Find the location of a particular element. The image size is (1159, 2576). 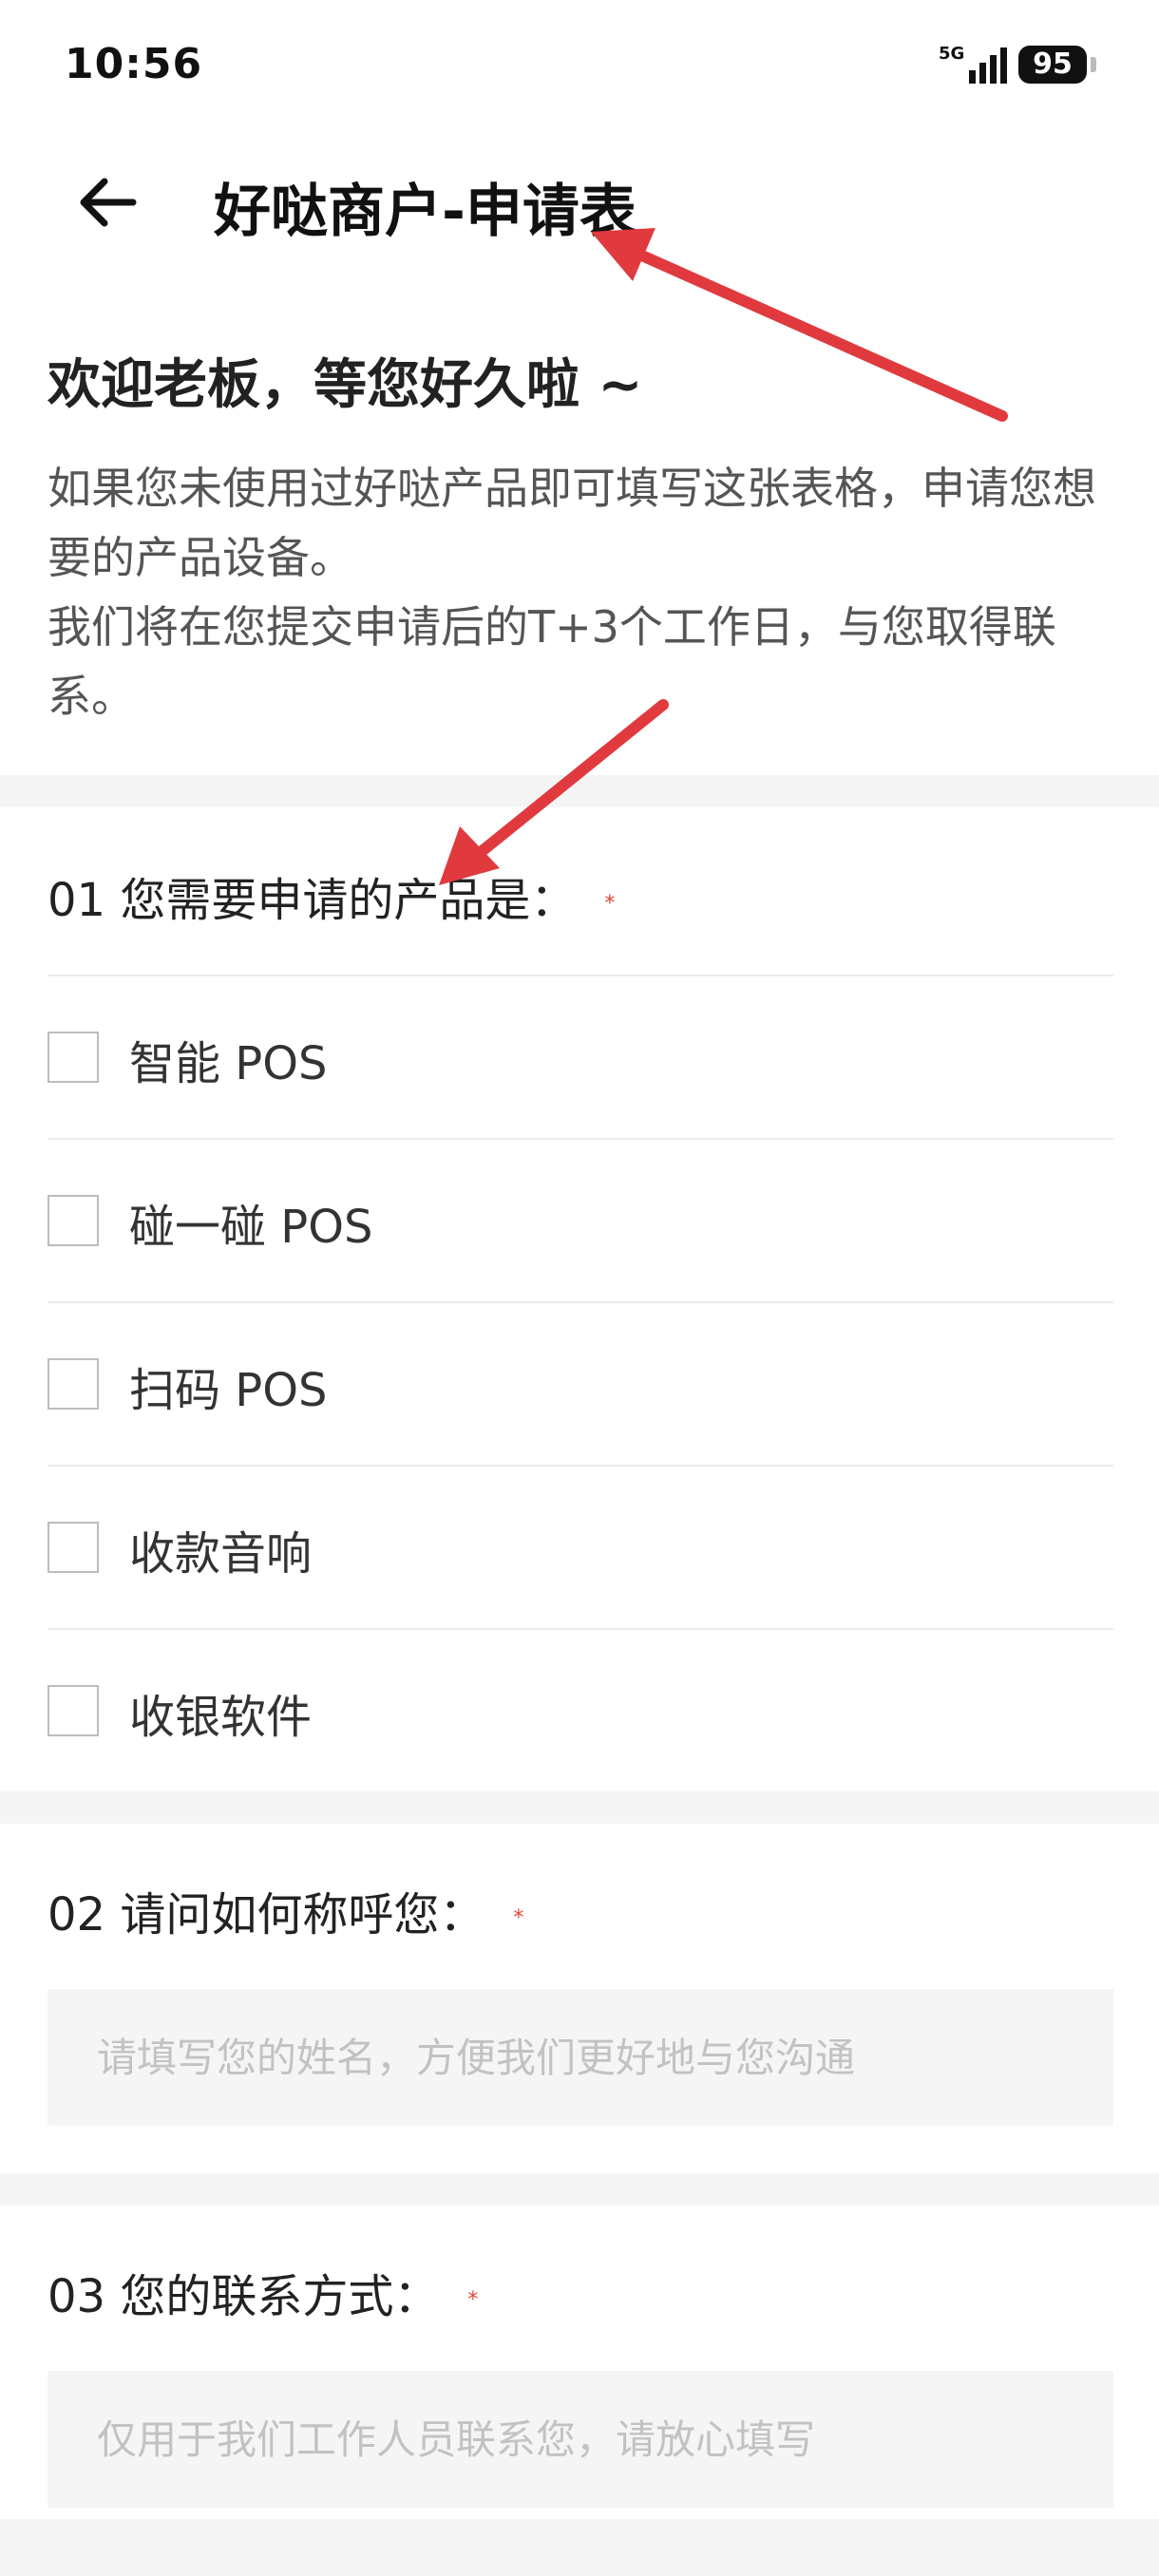

option-label: 扫码 POS is located at coordinates (228, 1390).